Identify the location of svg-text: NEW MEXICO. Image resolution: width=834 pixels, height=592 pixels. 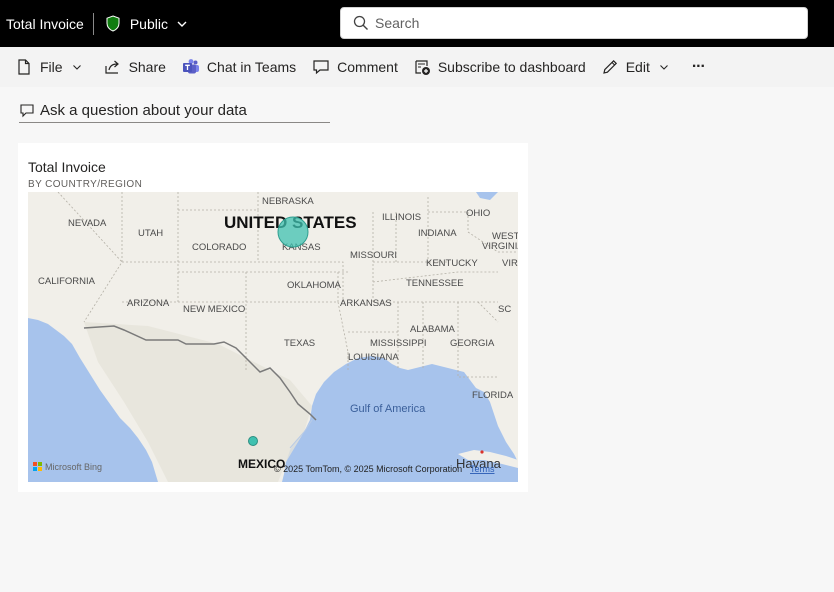
(214, 309).